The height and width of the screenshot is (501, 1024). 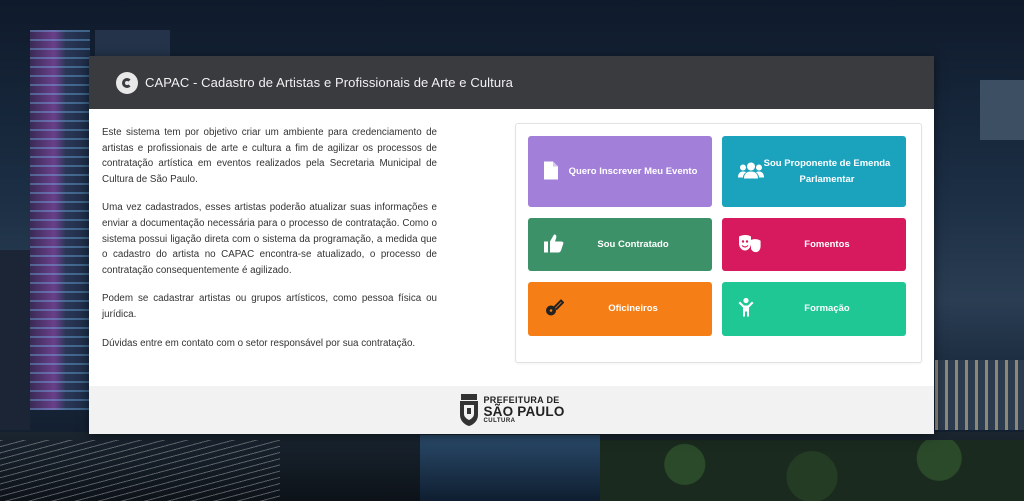 I want to click on parliamentary-amendment-button: Sou Proponente de Emenda Parlamentar, so click(x=814, y=171).